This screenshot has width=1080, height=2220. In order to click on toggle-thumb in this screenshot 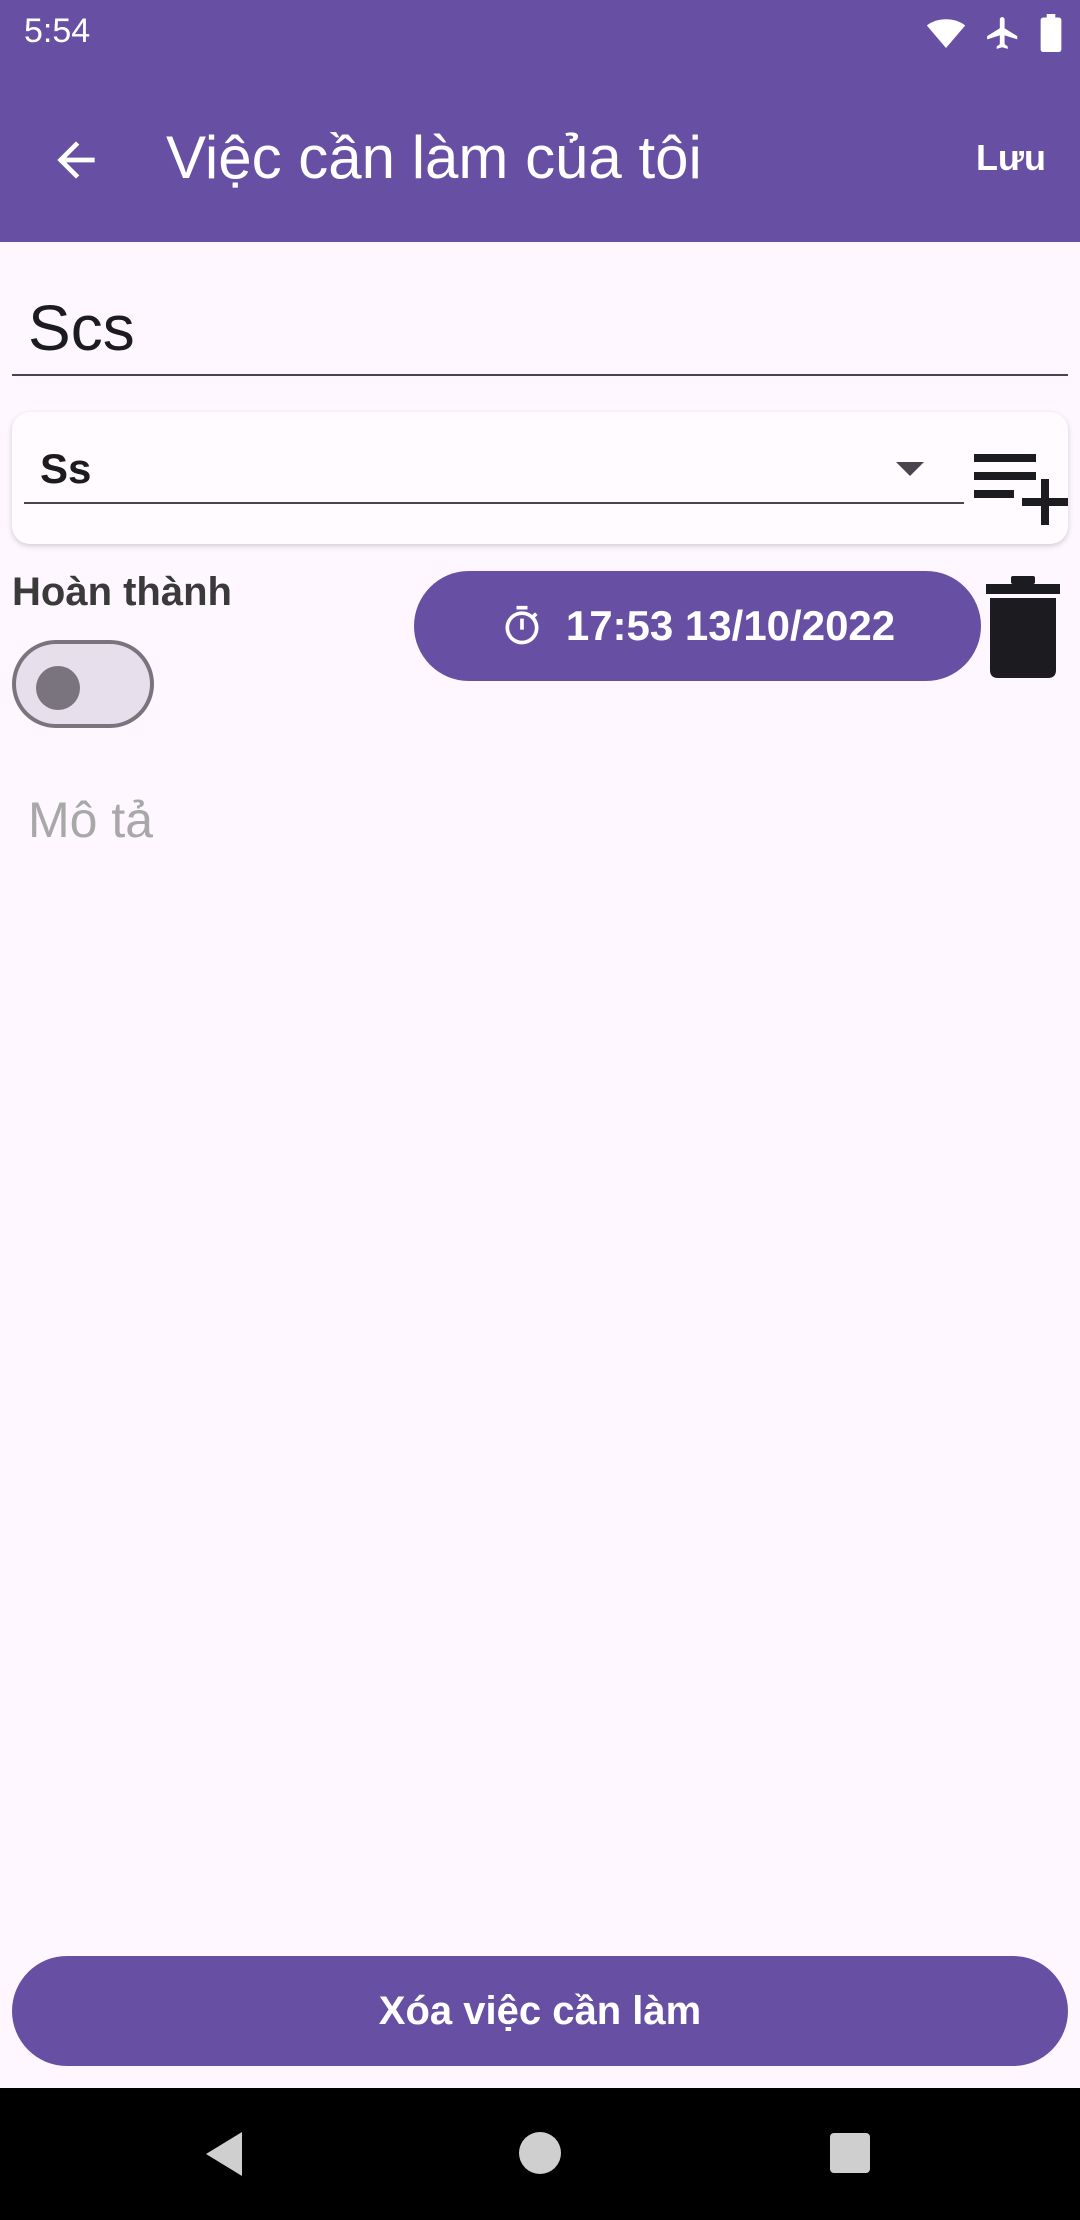, I will do `click(58, 688)`.